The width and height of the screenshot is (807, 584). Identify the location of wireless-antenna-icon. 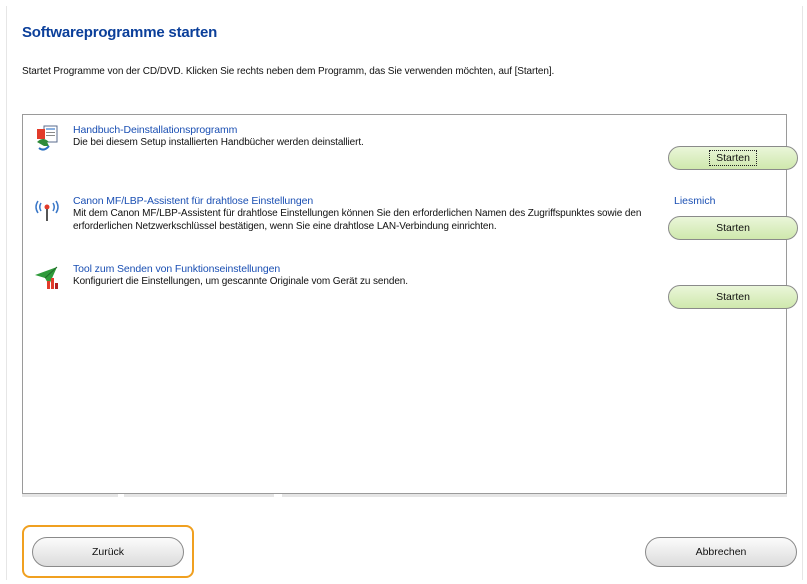
(47, 209).